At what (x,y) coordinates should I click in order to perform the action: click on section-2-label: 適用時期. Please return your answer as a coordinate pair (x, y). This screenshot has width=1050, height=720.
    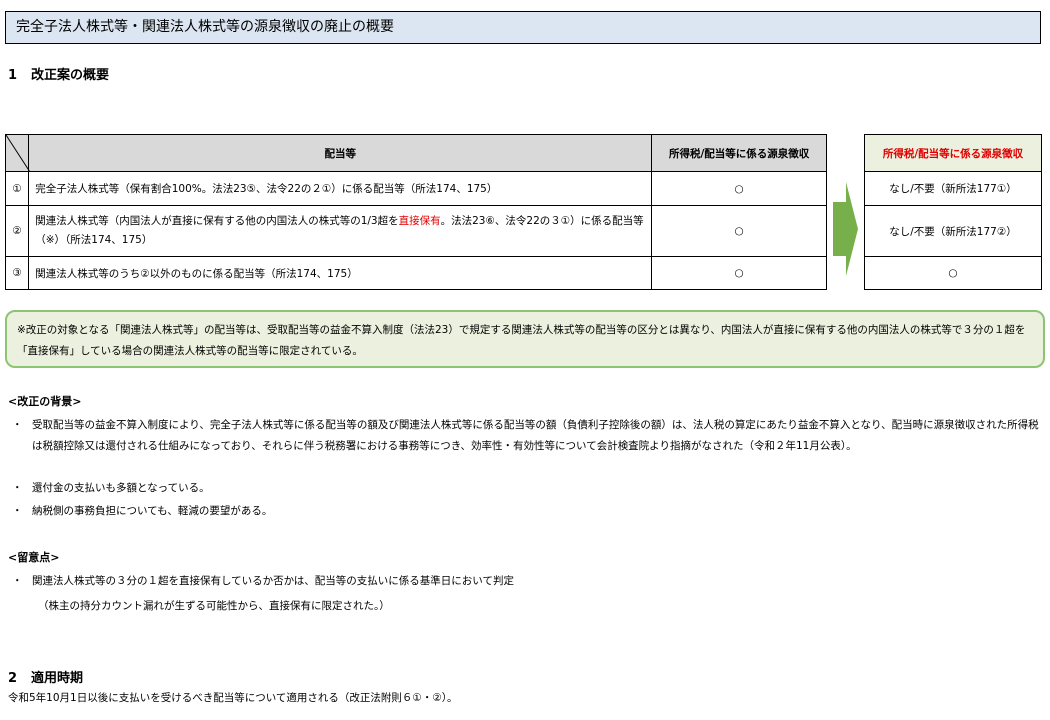
    Looking at the image, I should click on (57, 678).